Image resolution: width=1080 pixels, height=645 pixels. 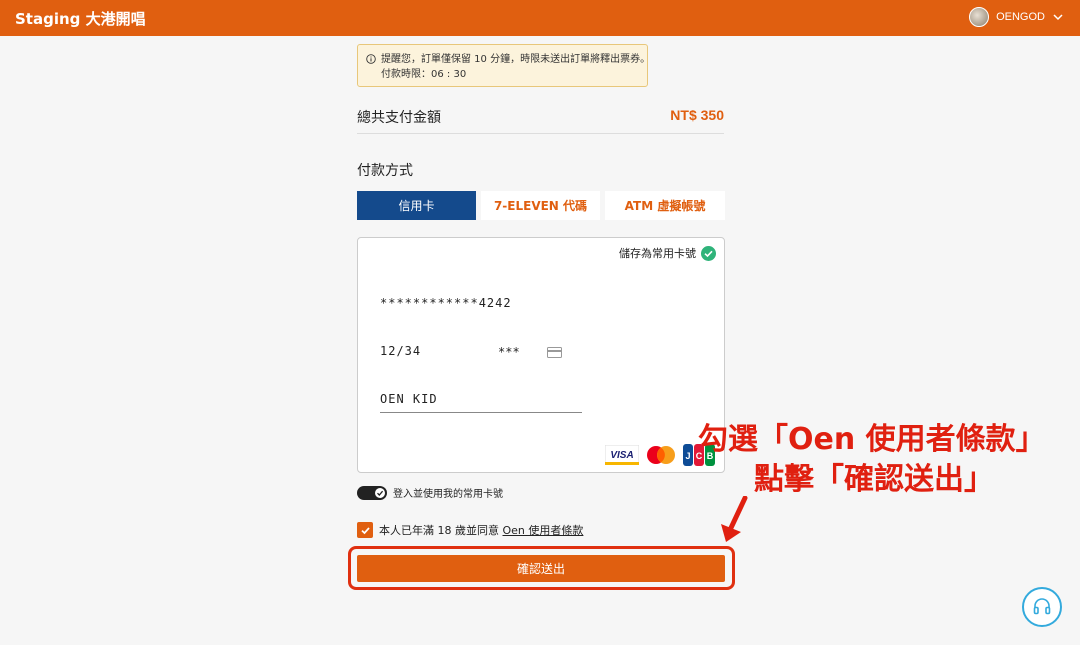 I want to click on use-saved-card-row: 登入並使用我的常用卡號, so click(x=430, y=492).